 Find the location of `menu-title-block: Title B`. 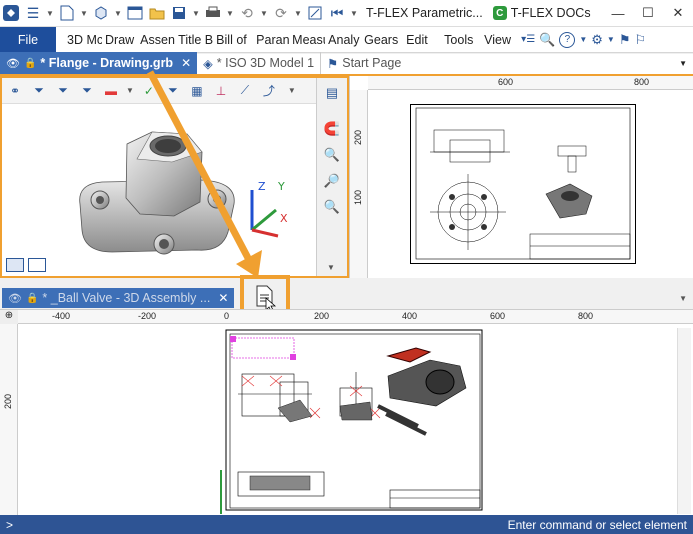

menu-title-block: Title B is located at coordinates (194, 40).